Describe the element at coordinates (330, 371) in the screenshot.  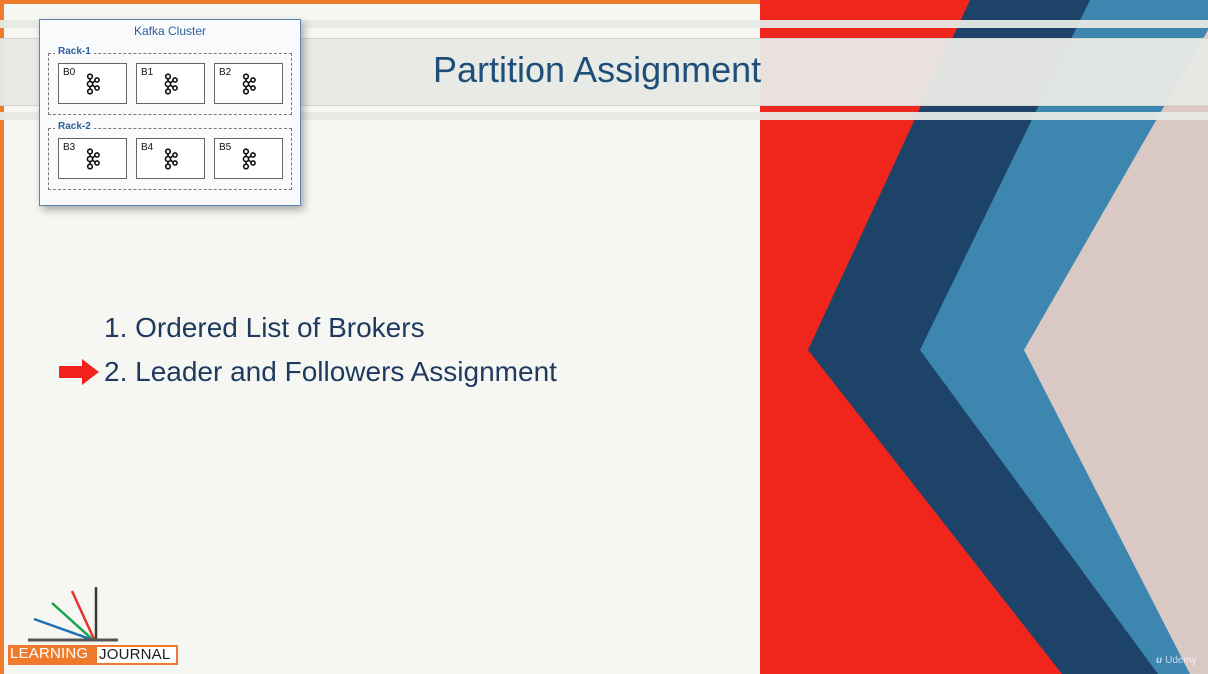
I see `list-item-leader-followers: 2. Leader and Followers Assignment` at that location.